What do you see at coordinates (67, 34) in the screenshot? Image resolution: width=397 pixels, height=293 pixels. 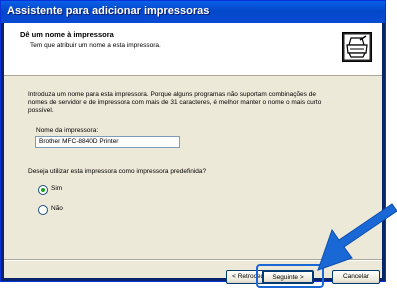 I see `page-title: Dê um nome à impressora` at bounding box center [67, 34].